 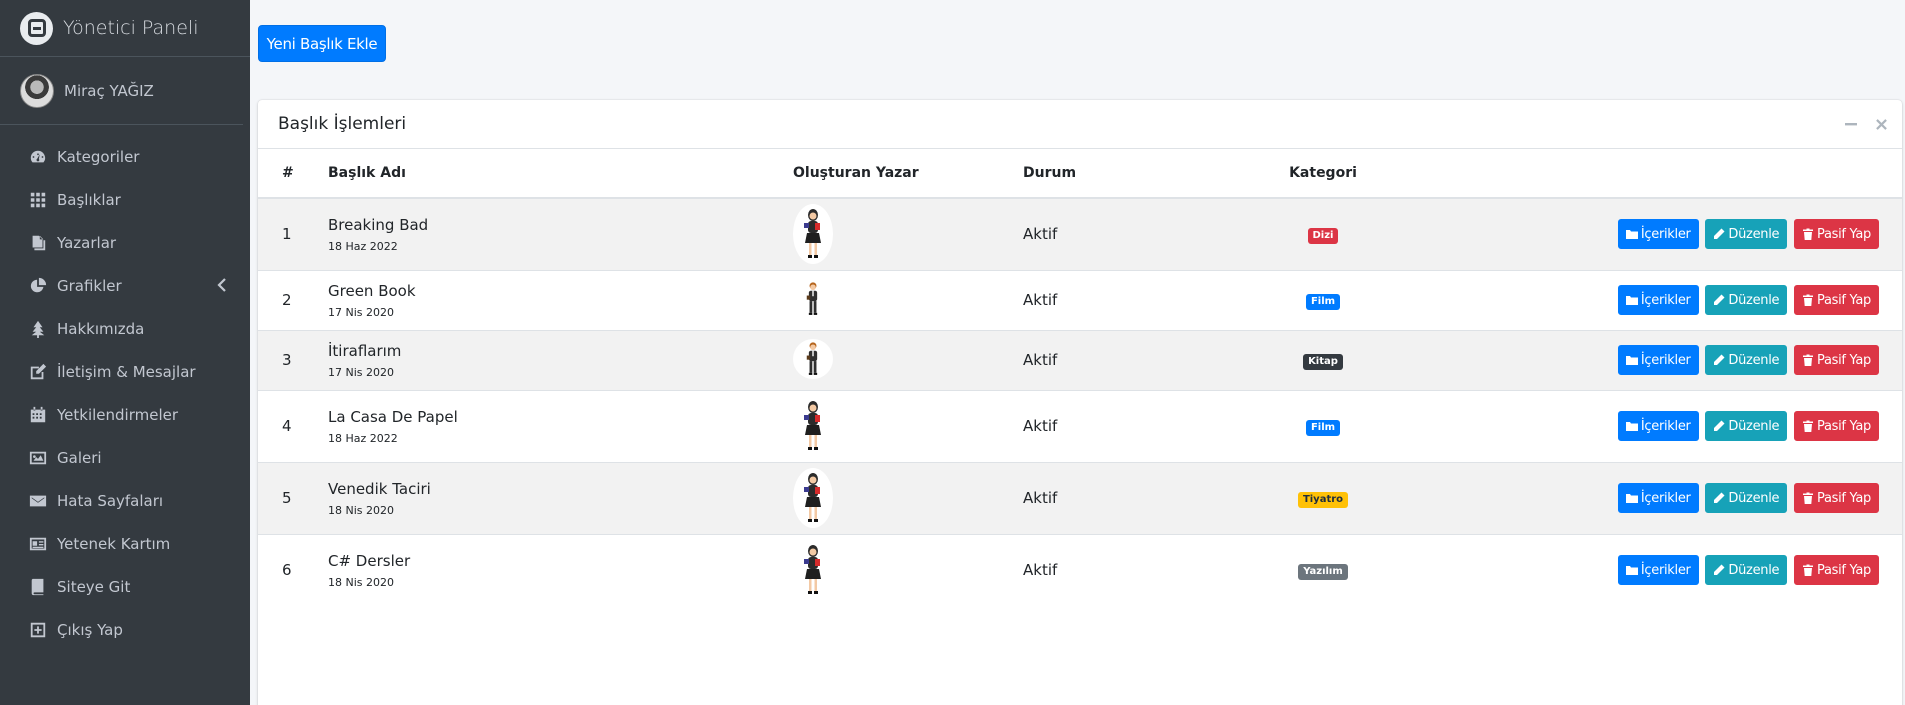 I want to click on sidebar-item-yetkilendirmeler: Yetkilendirmeler, so click(x=125, y=414).